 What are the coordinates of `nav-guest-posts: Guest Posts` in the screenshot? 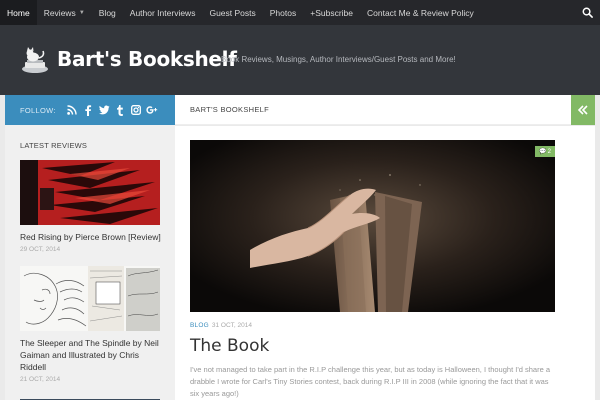 It's located at (232, 12).